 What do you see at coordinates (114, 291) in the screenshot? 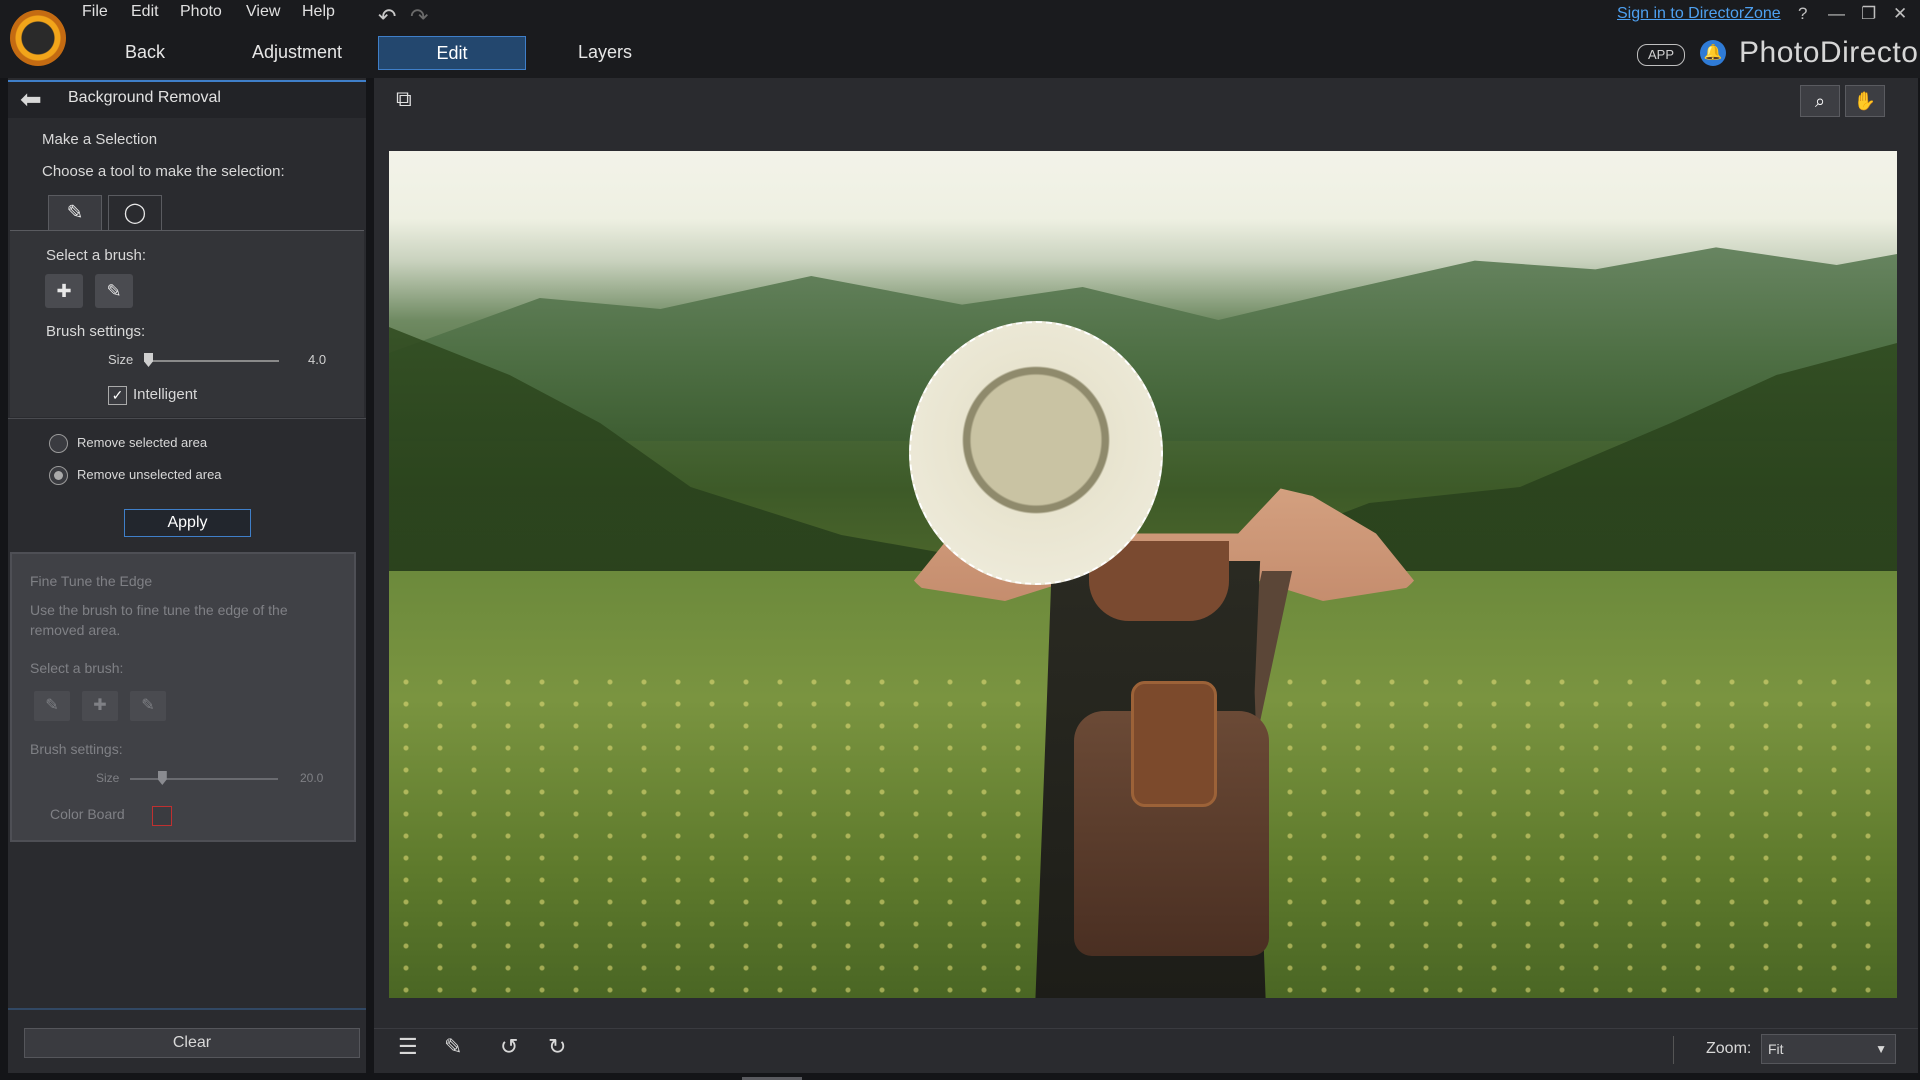
I see `subtract-brush-button: ✎` at bounding box center [114, 291].